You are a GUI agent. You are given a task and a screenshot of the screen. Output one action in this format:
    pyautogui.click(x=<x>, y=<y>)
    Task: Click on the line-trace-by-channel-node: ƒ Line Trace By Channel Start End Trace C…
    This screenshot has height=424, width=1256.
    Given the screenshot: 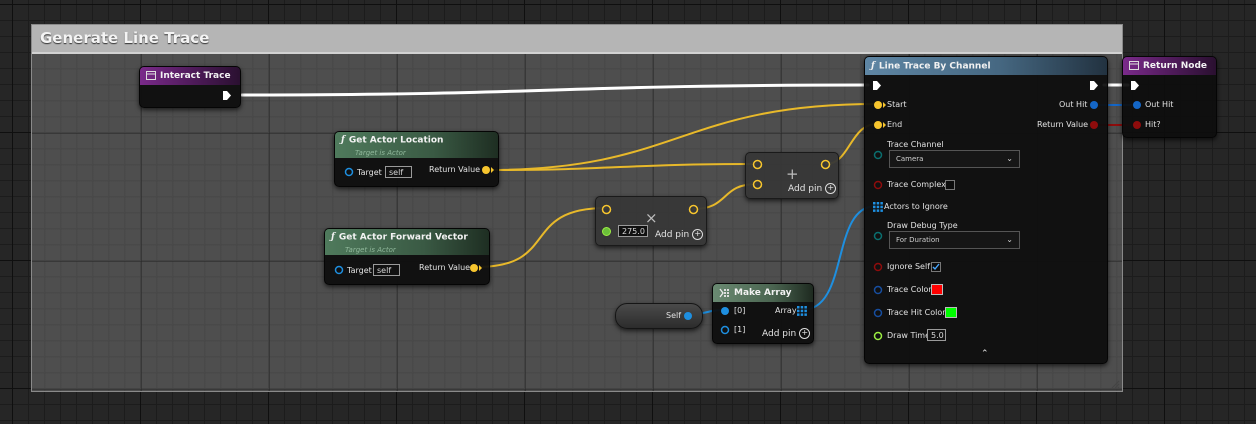 What is the action you would take?
    pyautogui.click(x=986, y=210)
    